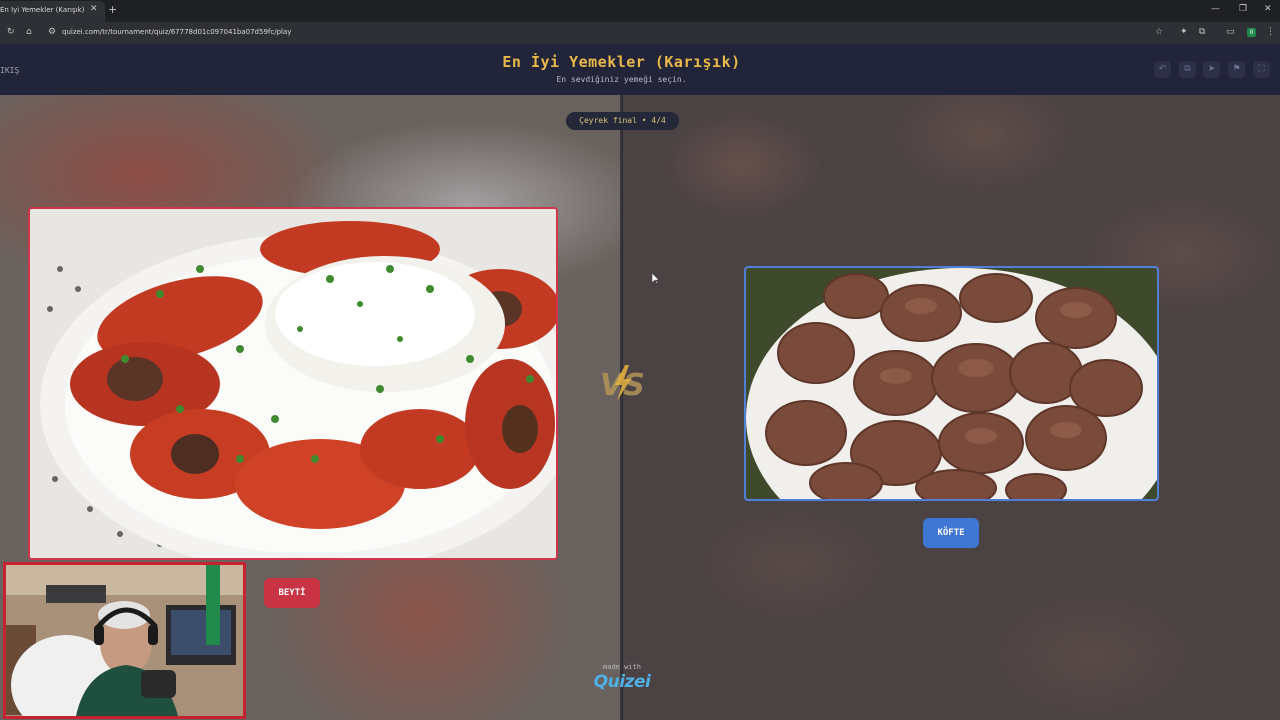 This screenshot has width=1280, height=720. What do you see at coordinates (622, 384) in the screenshot?
I see `versus-icon: VS` at bounding box center [622, 384].